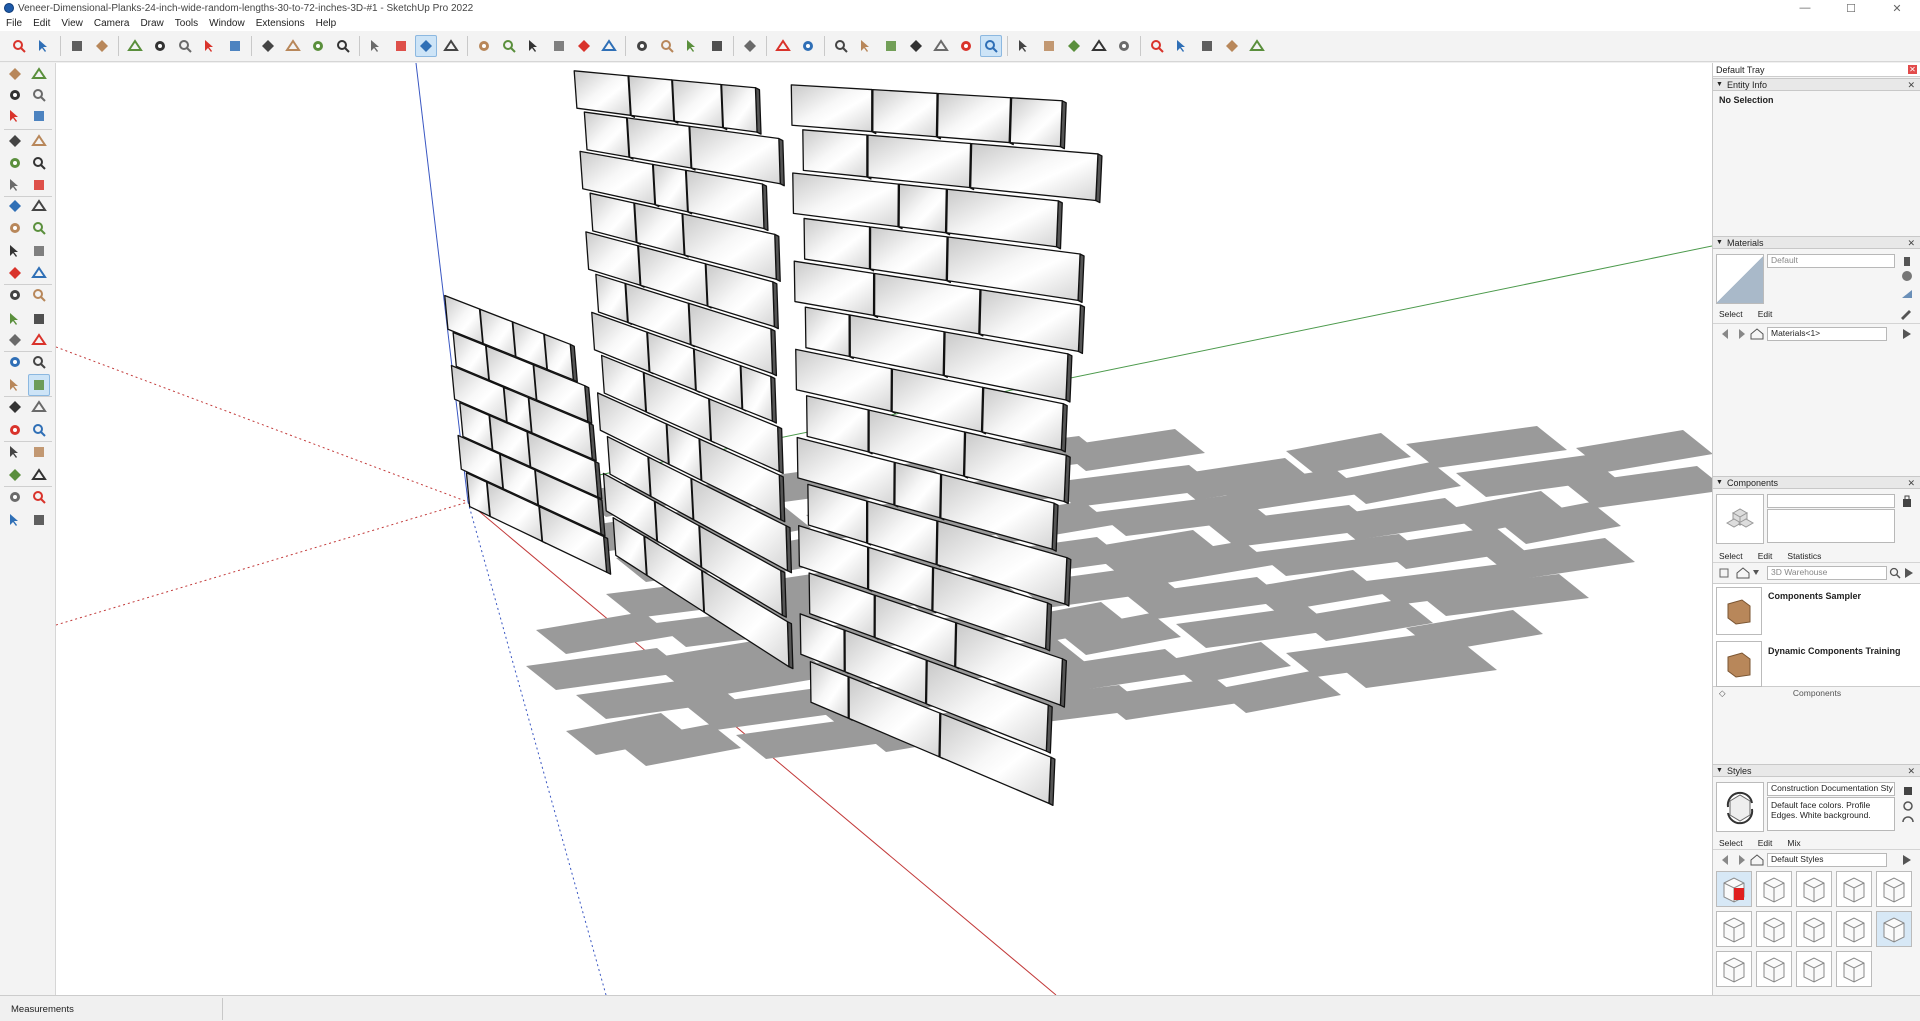 This screenshot has height=1021, width=1920. I want to click on paint-bucket-tool-button, so click(15, 95).